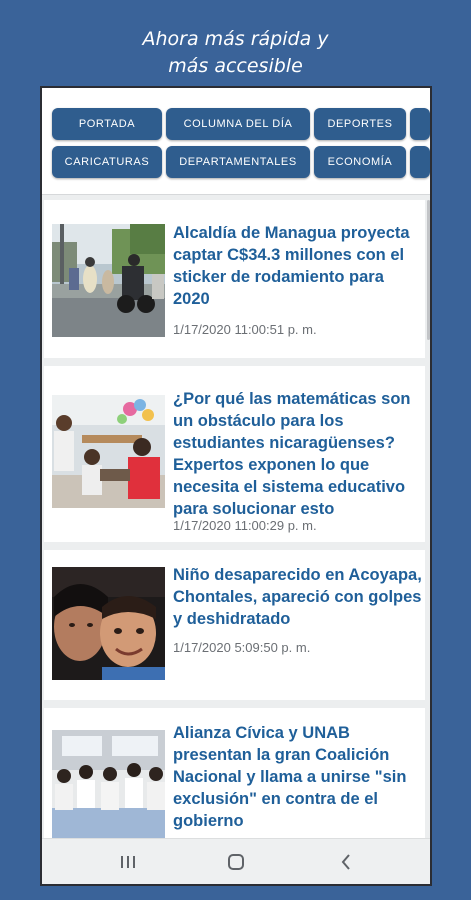 Image resolution: width=471 pixels, height=900 pixels. I want to click on article-timestamp: 1/17/2020 5:09:50 p. m., so click(242, 647).